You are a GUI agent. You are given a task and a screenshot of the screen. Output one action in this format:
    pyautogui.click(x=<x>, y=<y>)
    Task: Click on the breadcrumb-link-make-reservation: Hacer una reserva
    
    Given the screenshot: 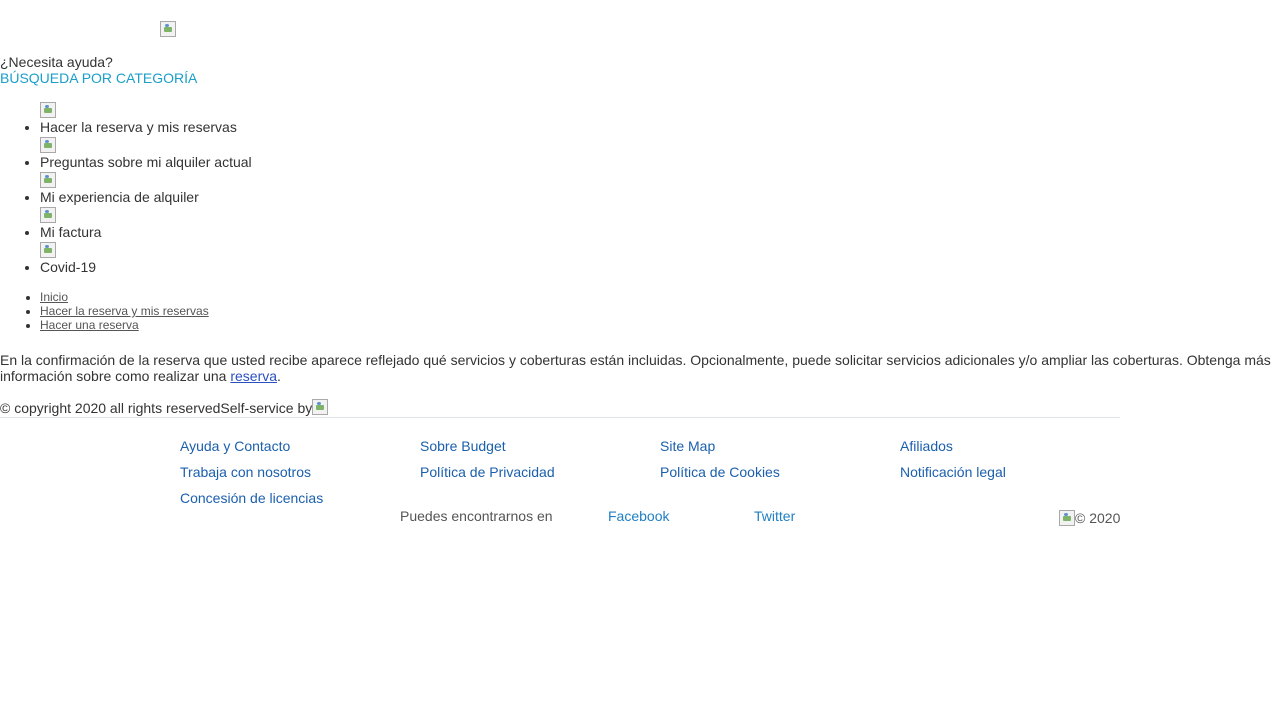 What is the action you would take?
    pyautogui.click(x=89, y=325)
    